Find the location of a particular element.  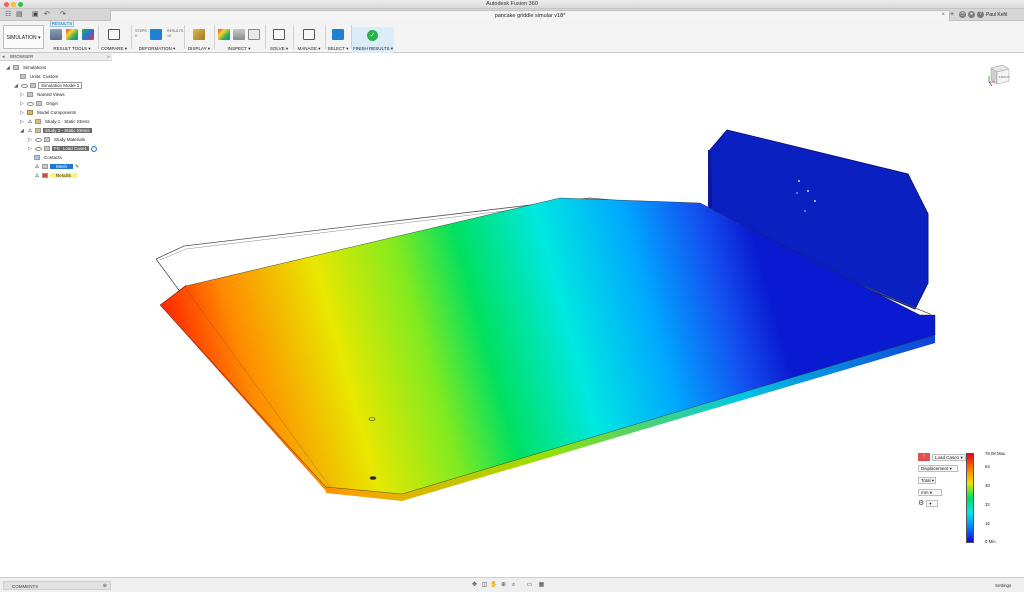

save-icon: ▣ is located at coordinates (35, 15).